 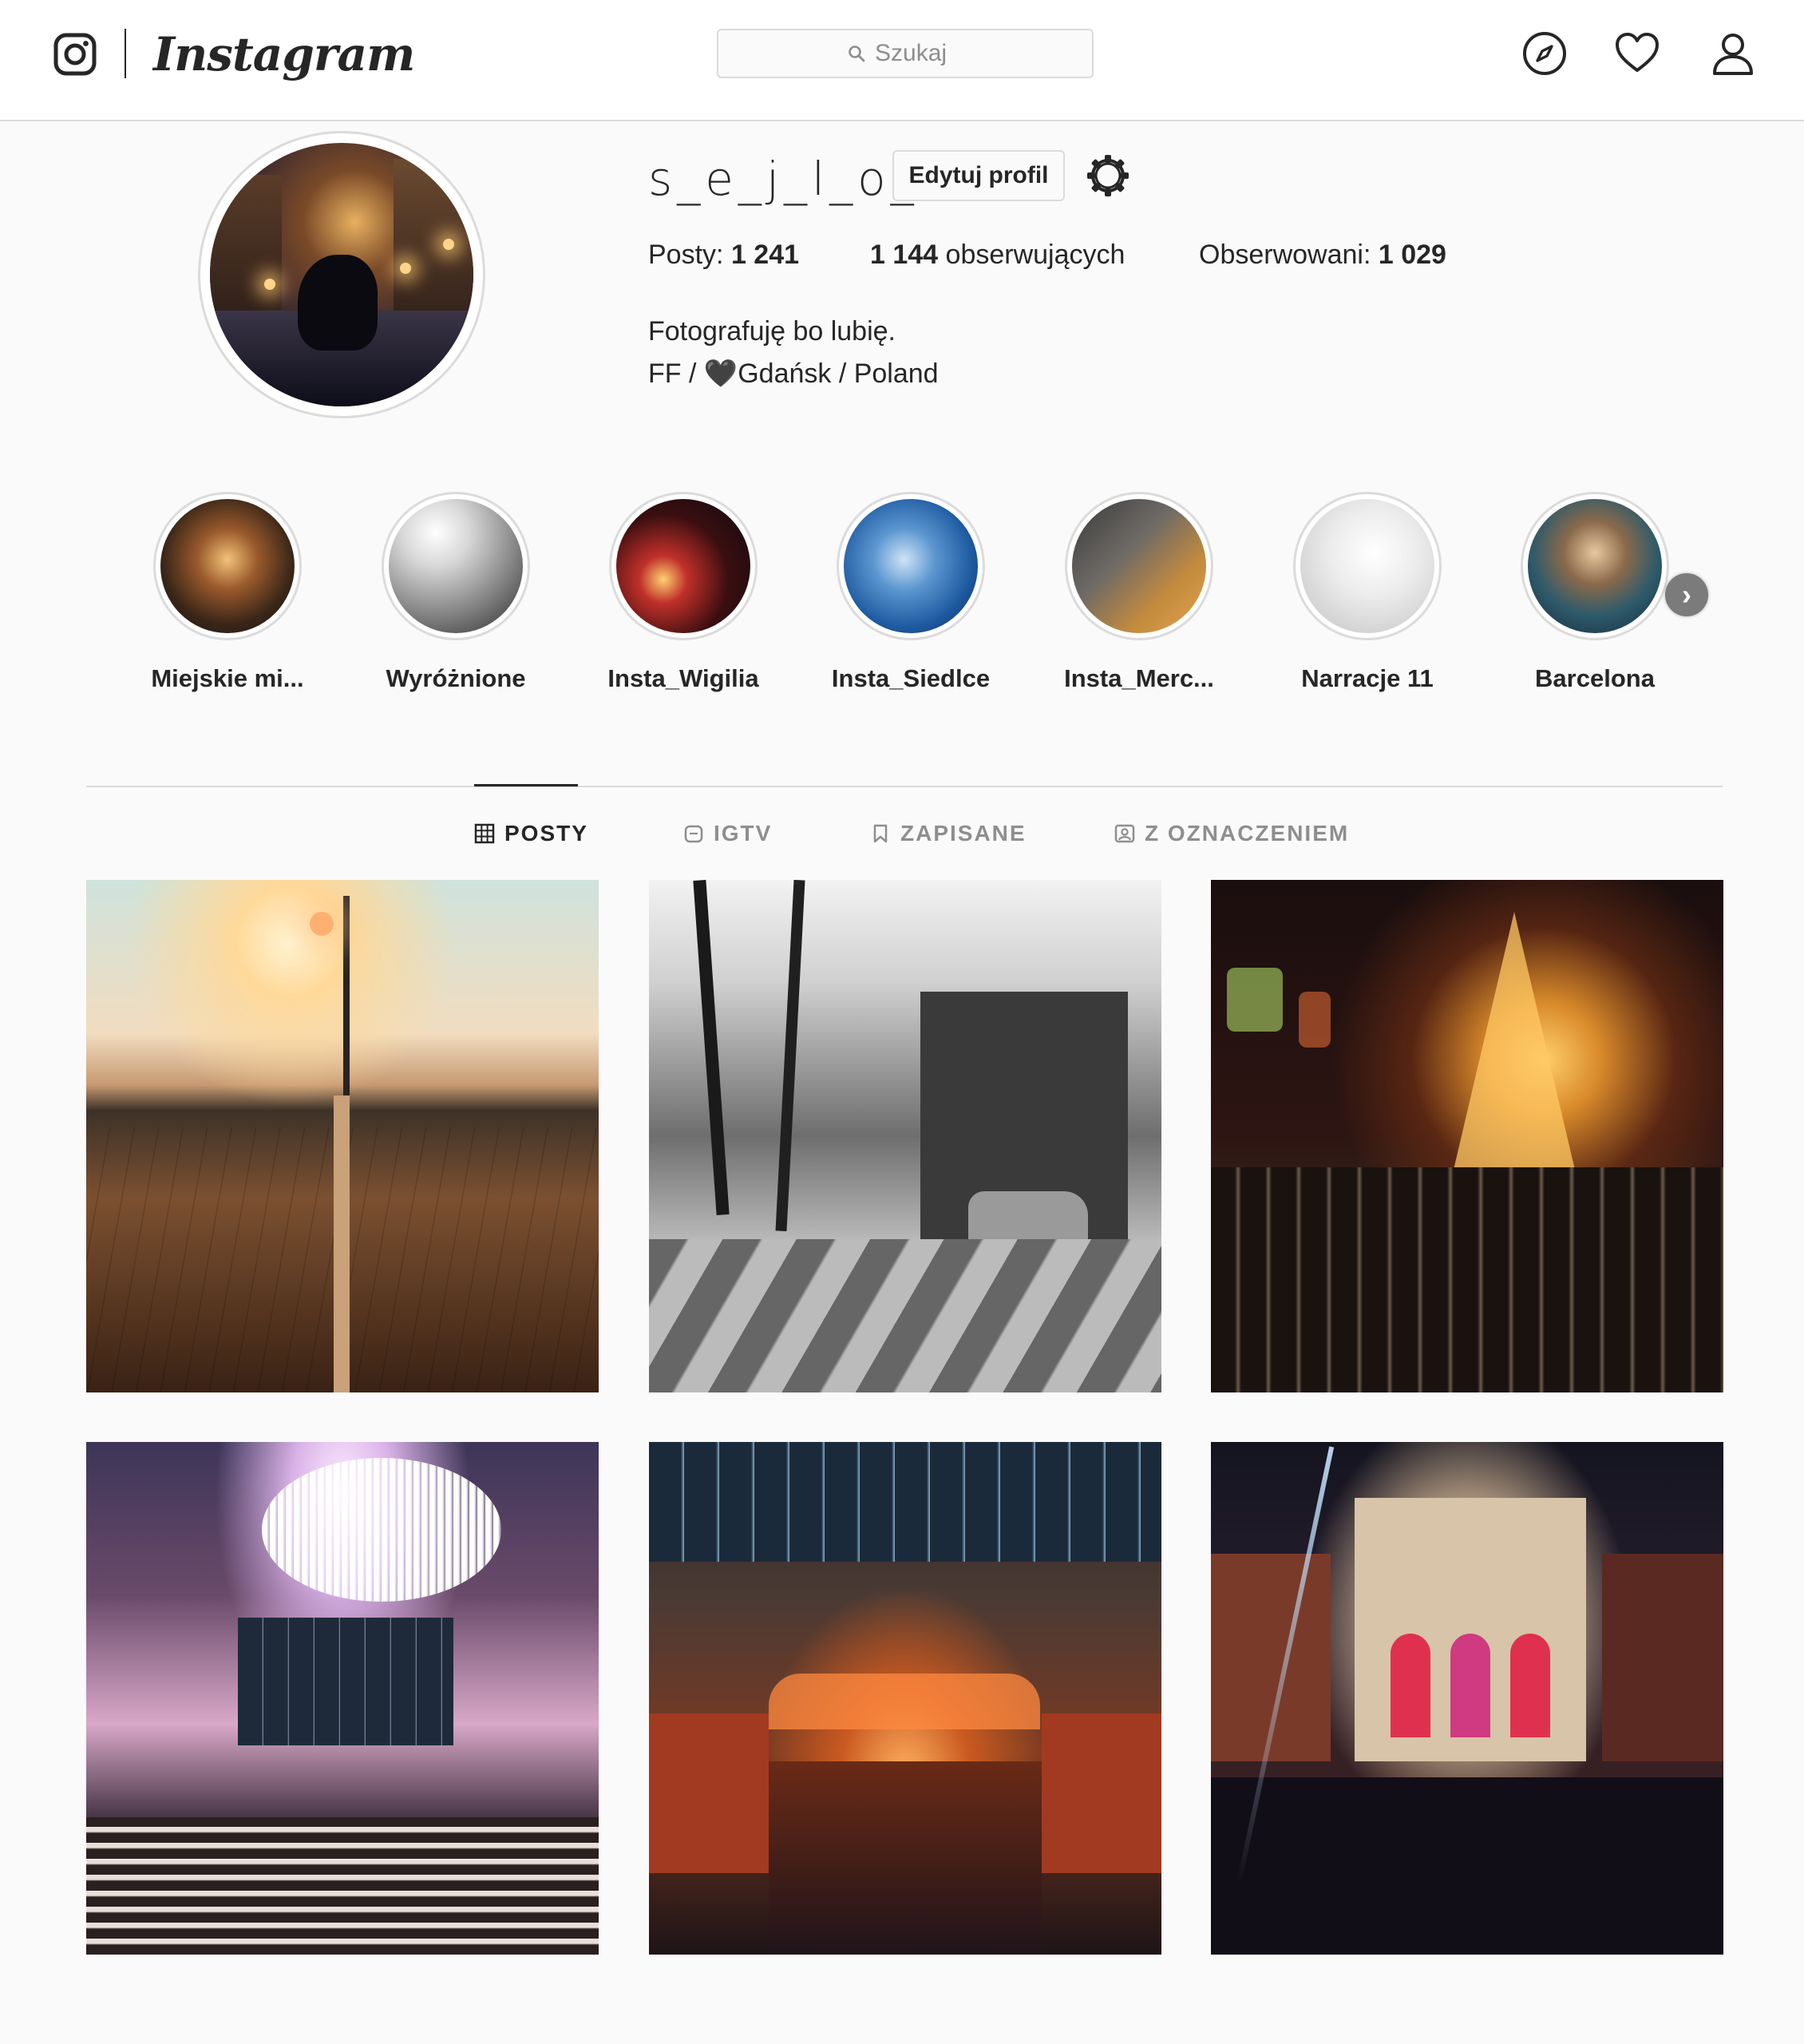 I want to click on tab-saved: ZAPISANE, so click(x=948, y=834).